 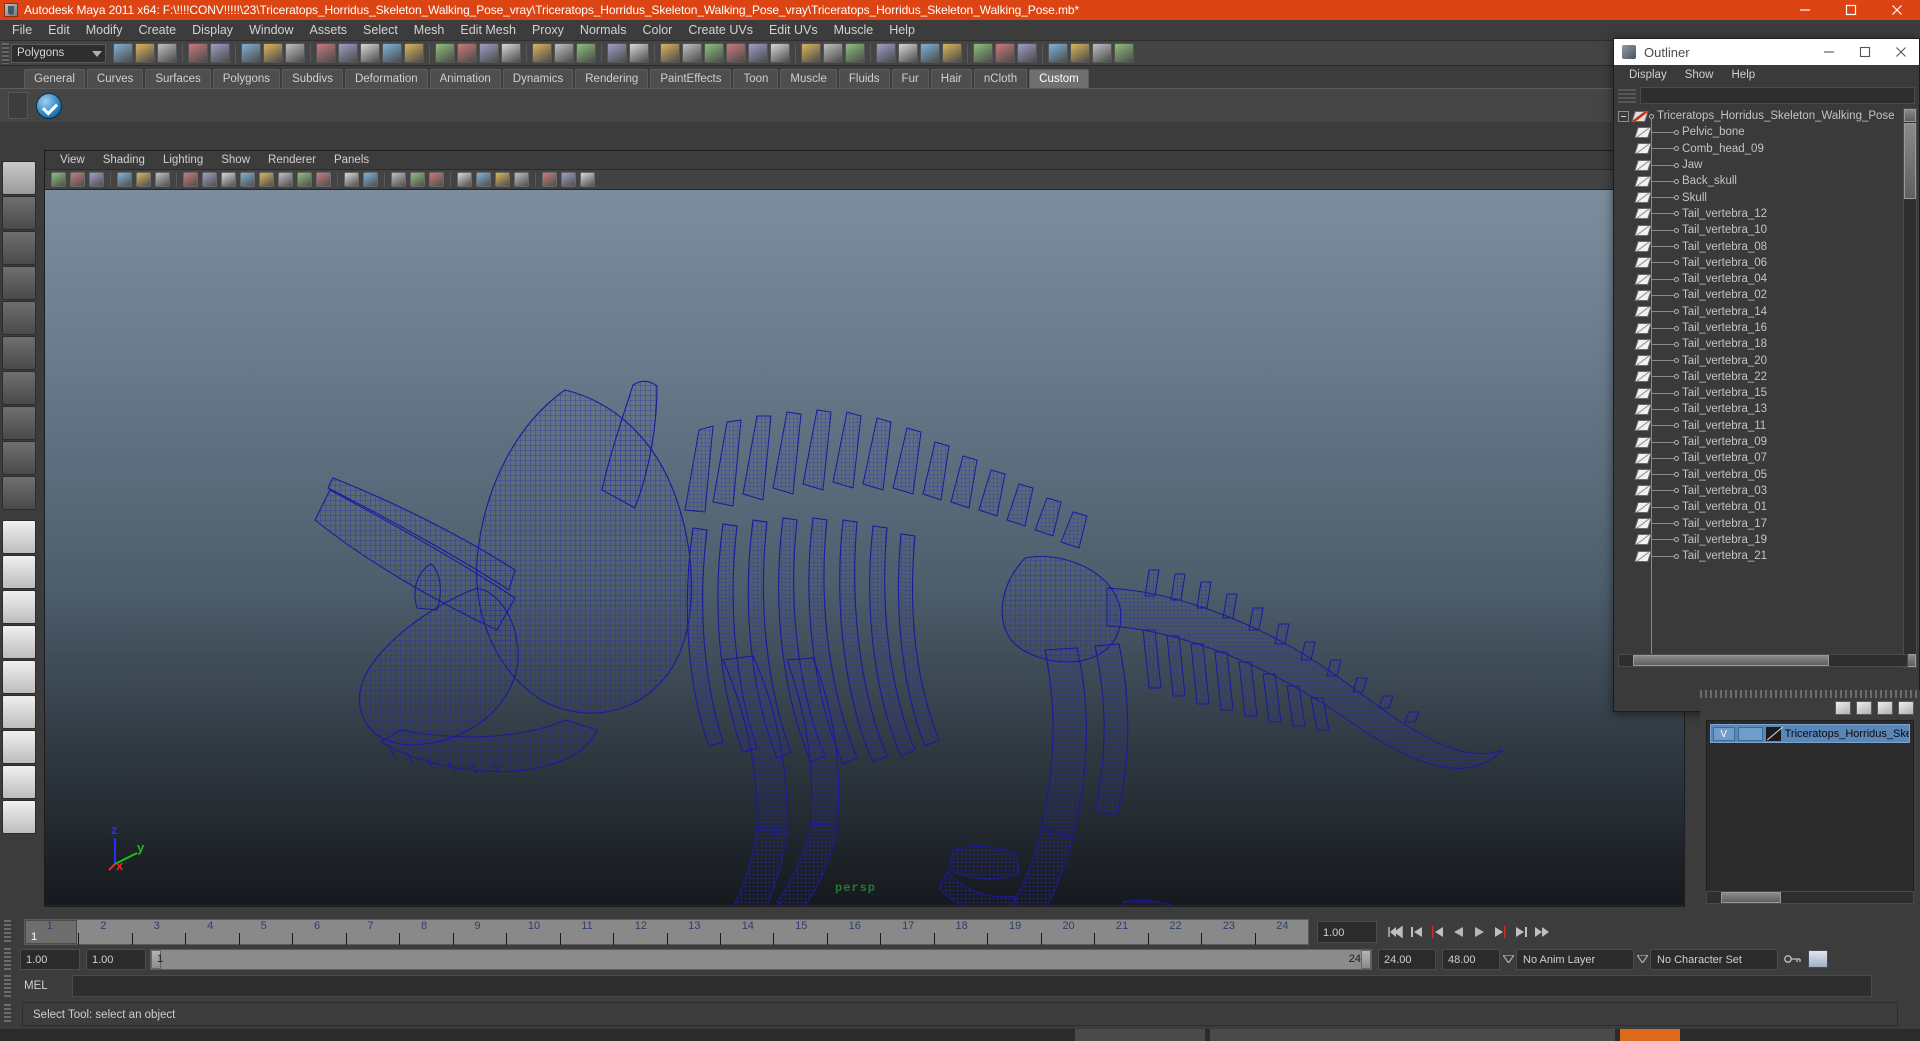 I want to click on collapse-toggle-icon, so click(x=1623, y=116).